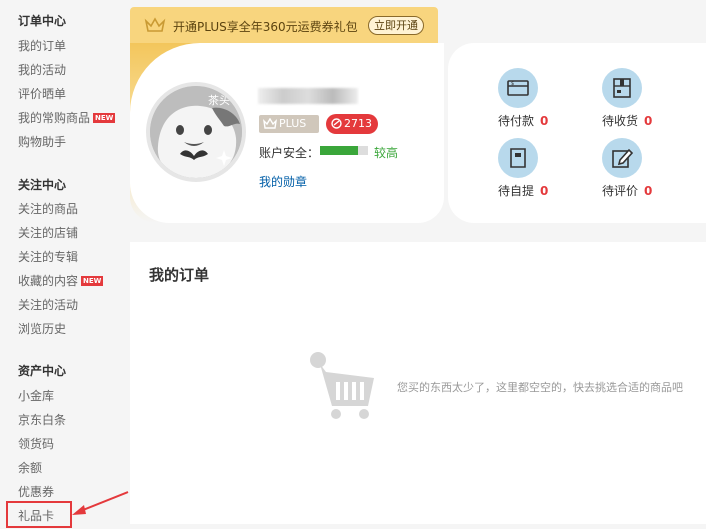 This screenshot has height=529, width=706. What do you see at coordinates (647, 100) in the screenshot?
I see `pending-receipt: 待收货 0` at bounding box center [647, 100].